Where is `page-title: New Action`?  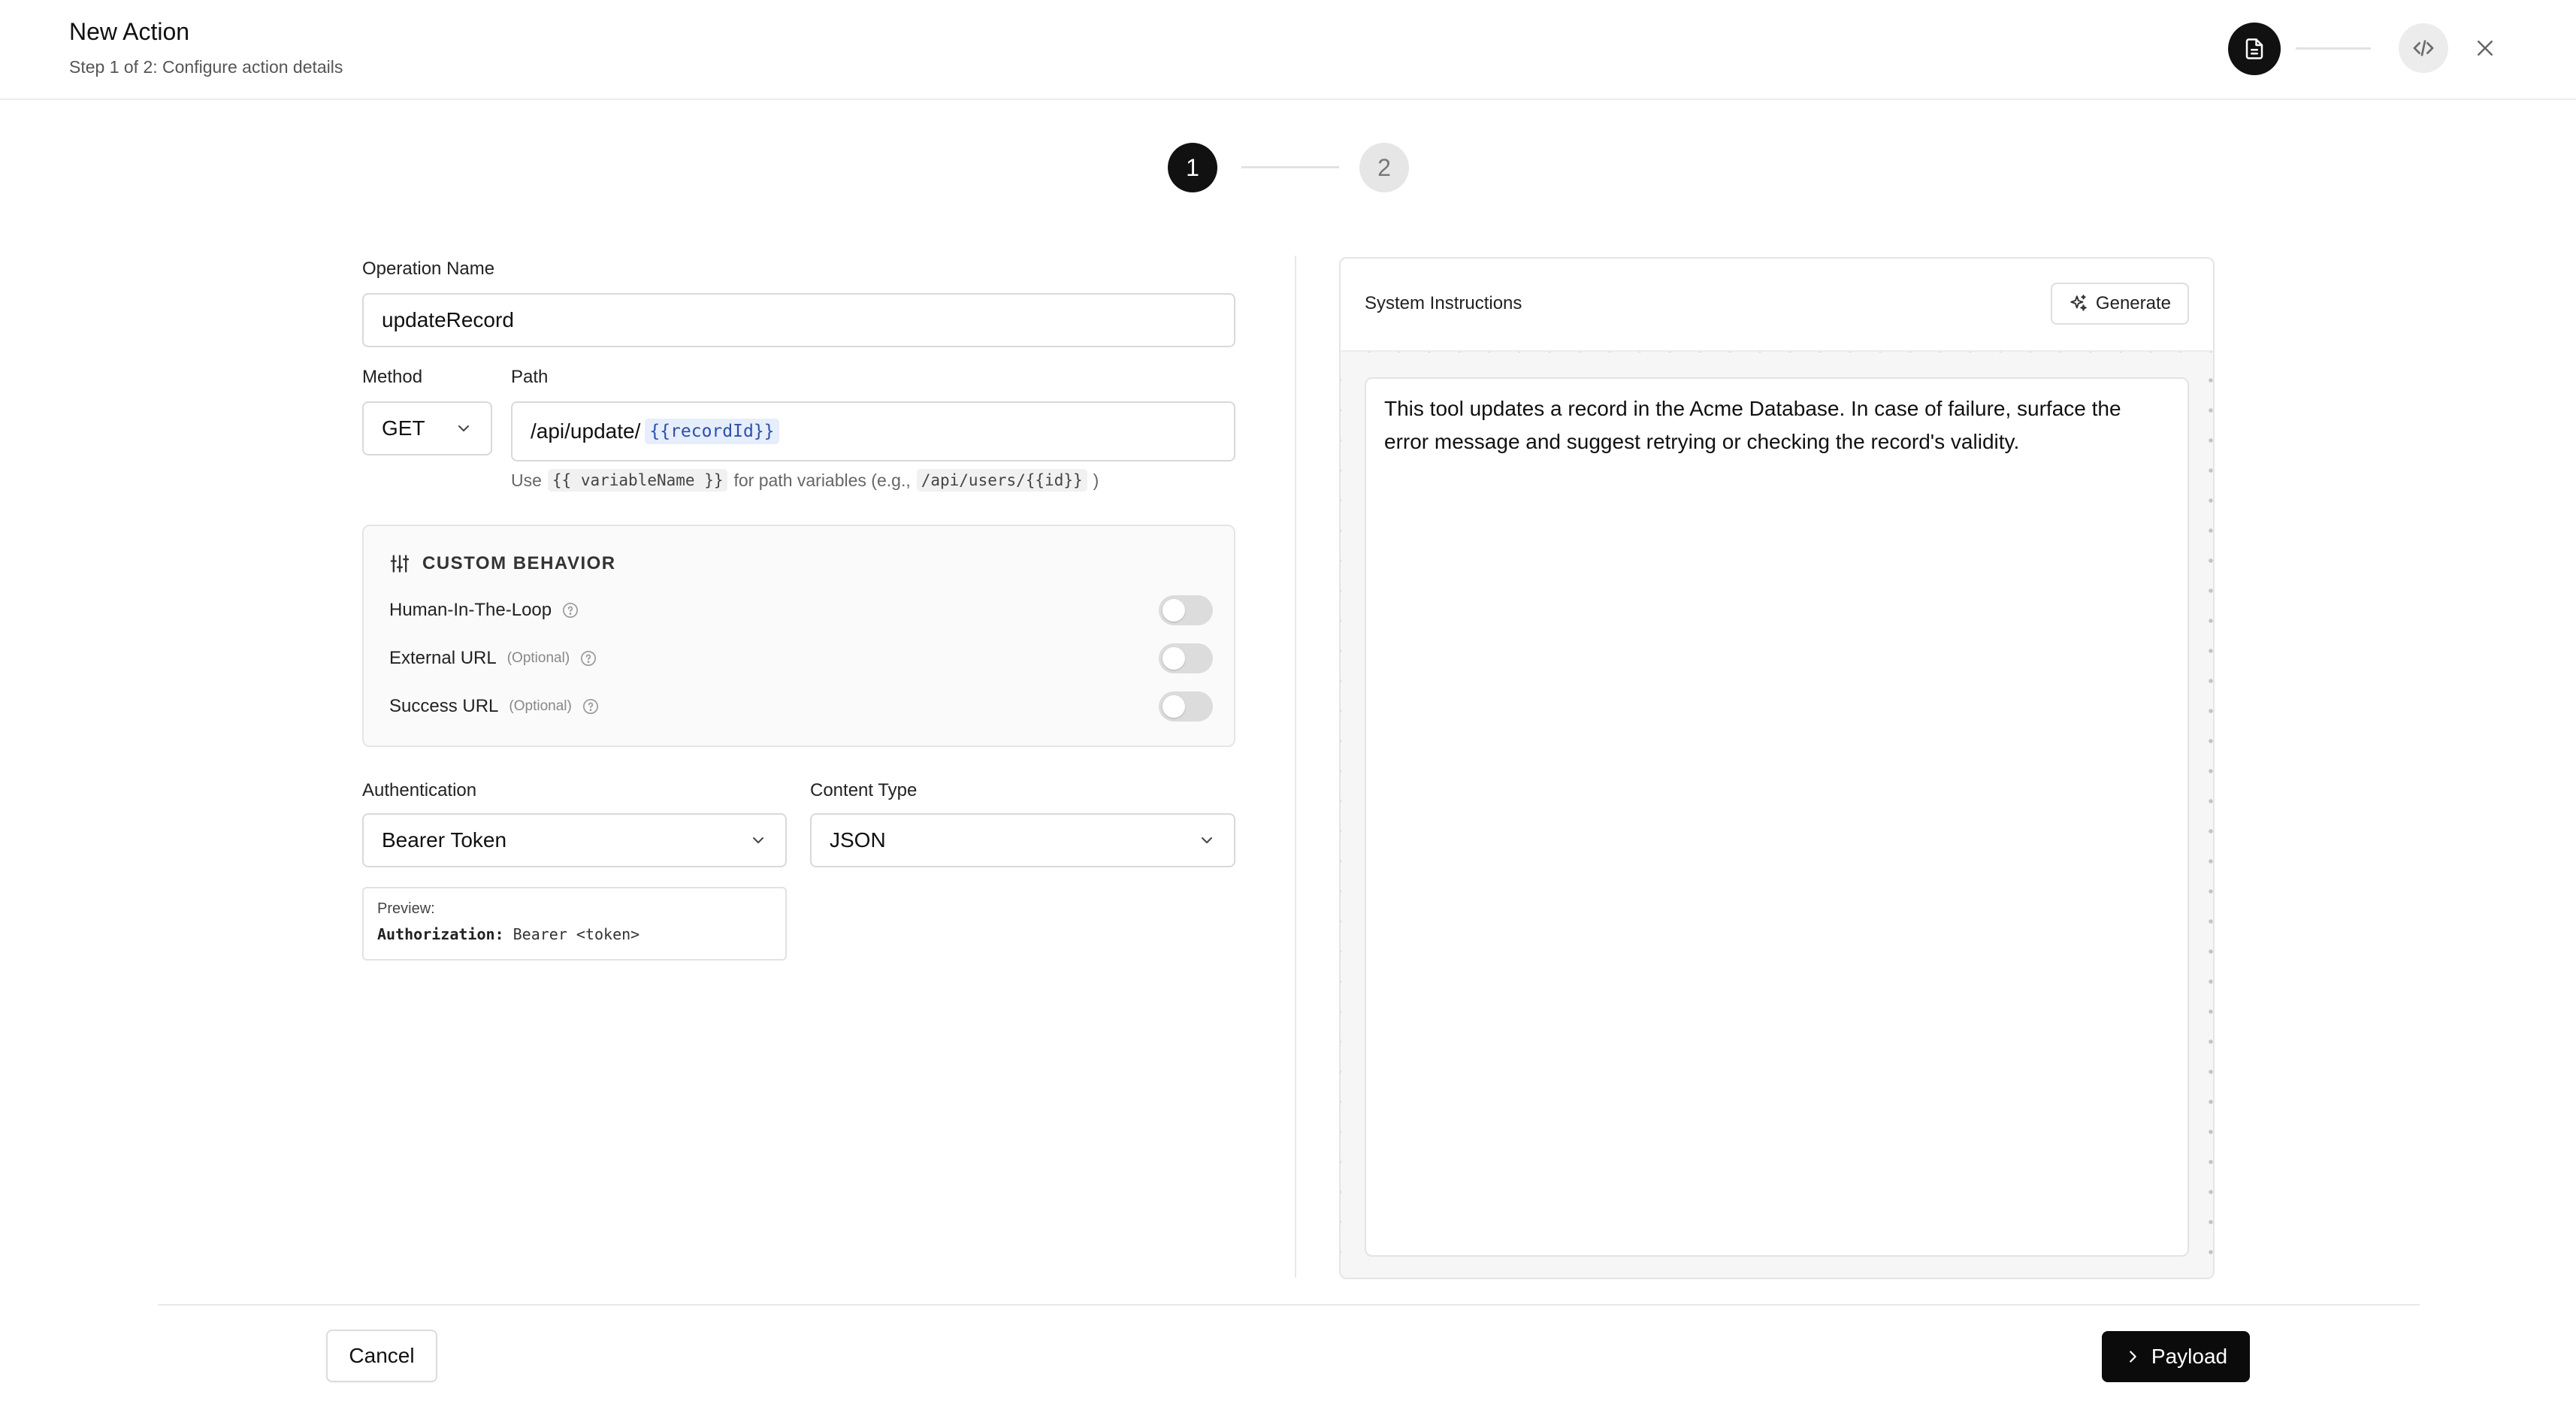
page-title: New Action is located at coordinates (129, 32).